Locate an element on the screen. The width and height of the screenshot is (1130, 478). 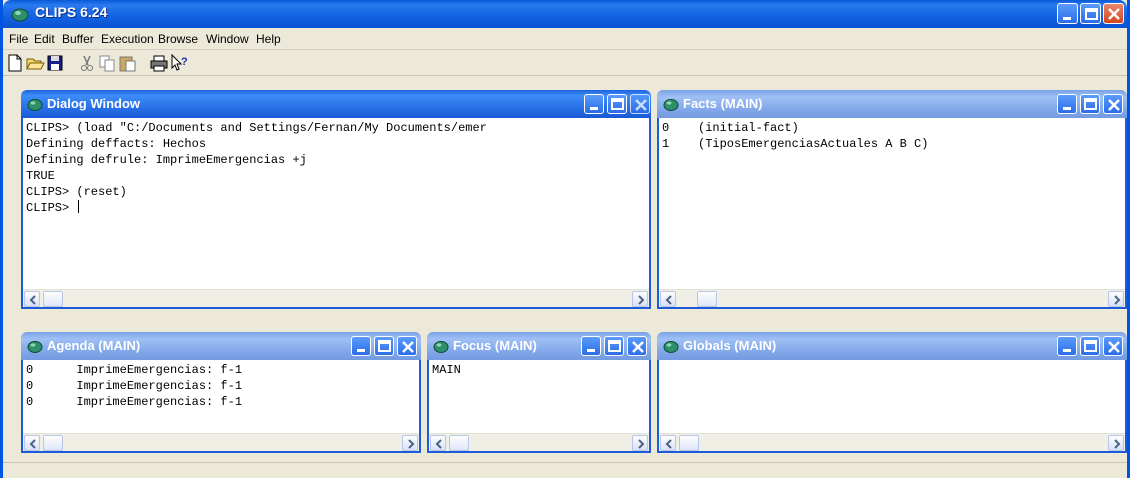
facts-window-title: Facts (MAIN) is located at coordinates (723, 103).